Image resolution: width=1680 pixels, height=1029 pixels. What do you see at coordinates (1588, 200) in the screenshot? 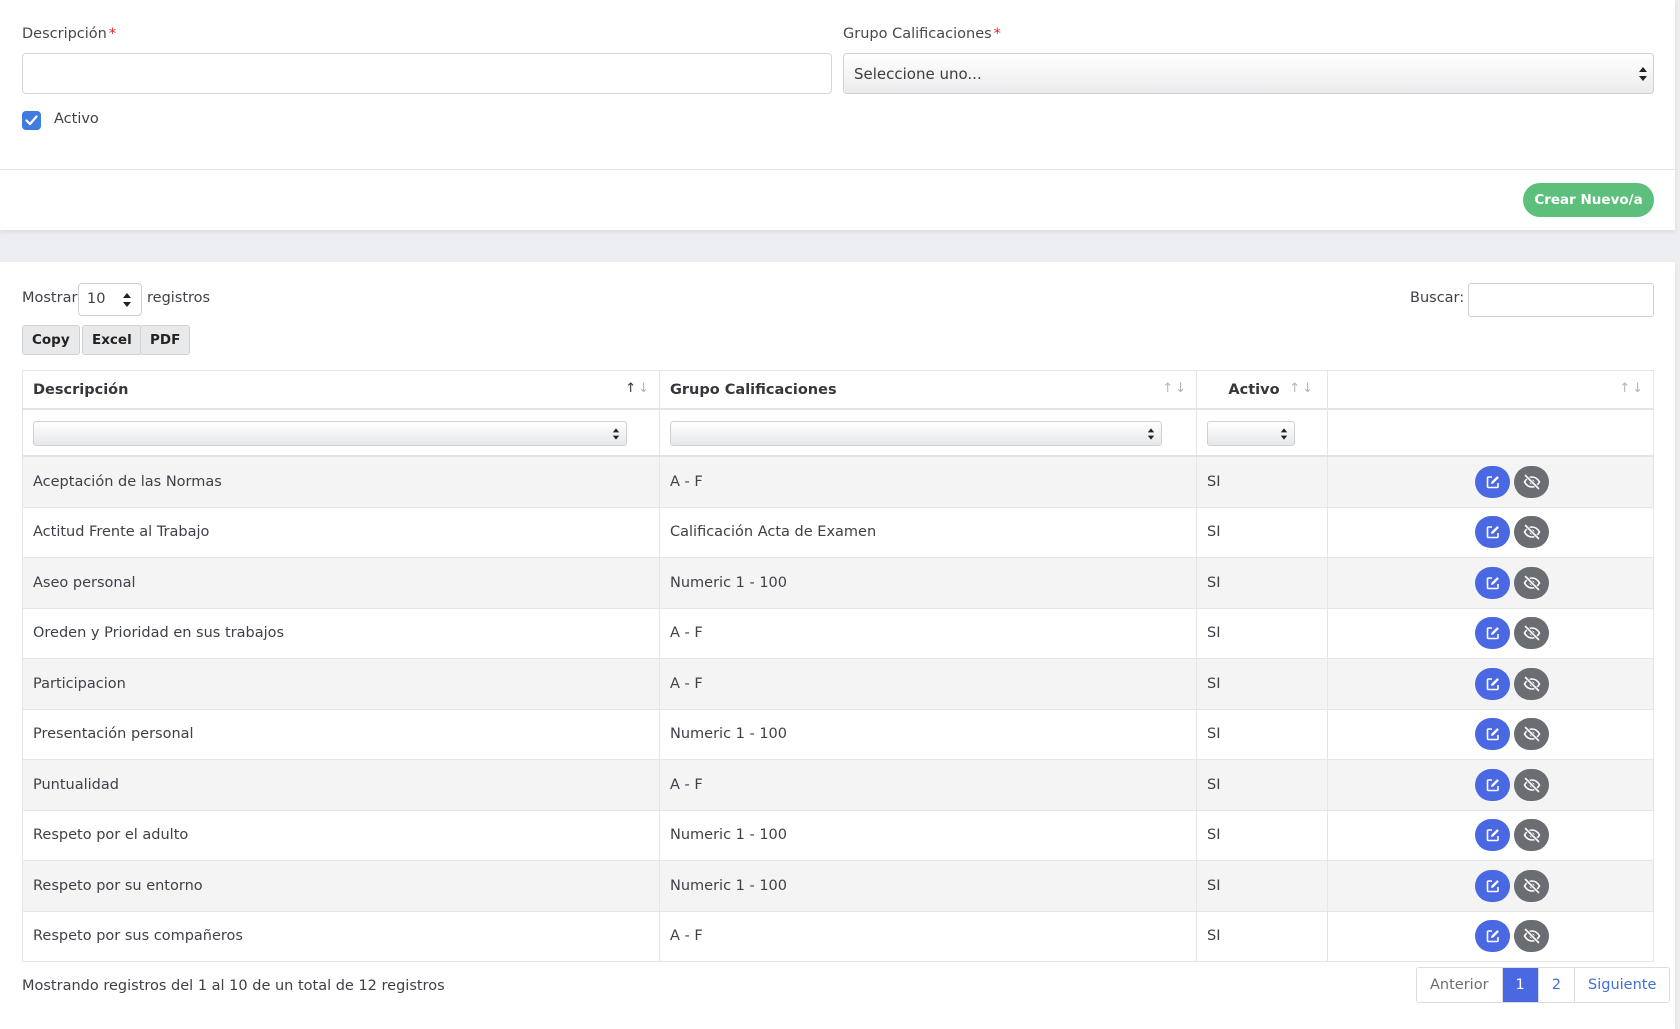
I see `create-new-button: Crear Nuevo/a` at bounding box center [1588, 200].